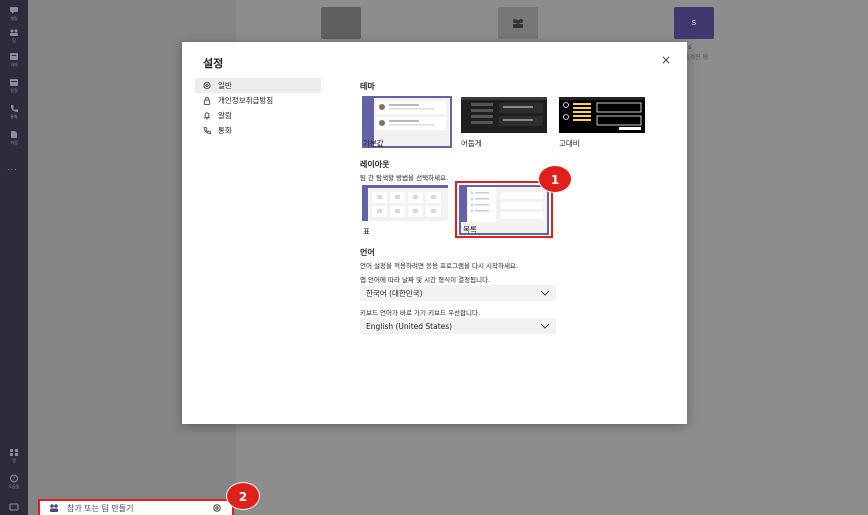  I want to click on high-contrast-theme-preview-icon, so click(602, 115).